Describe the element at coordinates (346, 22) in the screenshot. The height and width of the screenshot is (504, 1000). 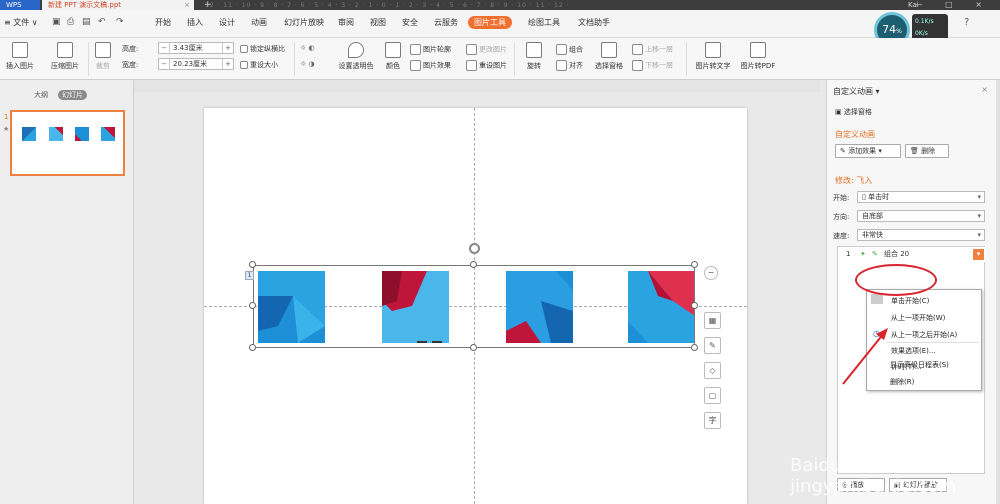
I see `tab-review: 审阅` at that location.